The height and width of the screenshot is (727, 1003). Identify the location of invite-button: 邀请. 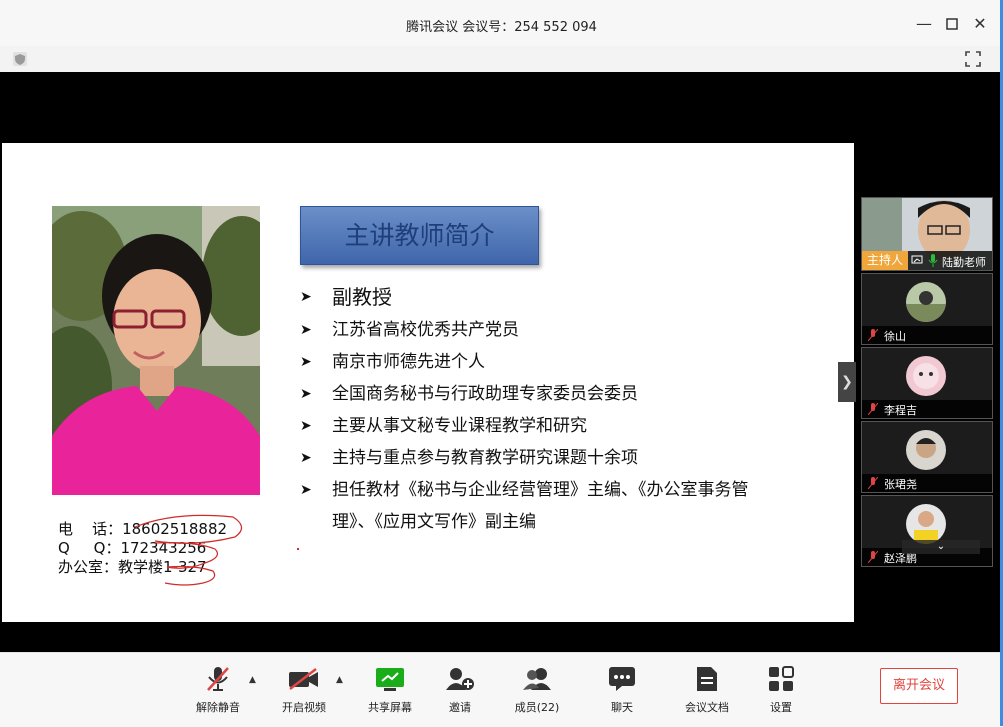
(460, 690).